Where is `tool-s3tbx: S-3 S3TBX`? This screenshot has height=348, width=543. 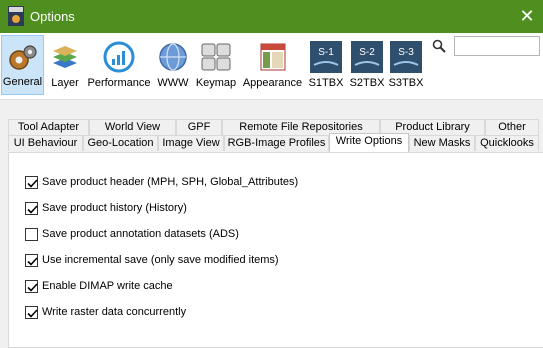
tool-s3tbx: S-3 S3TBX is located at coordinates (406, 65).